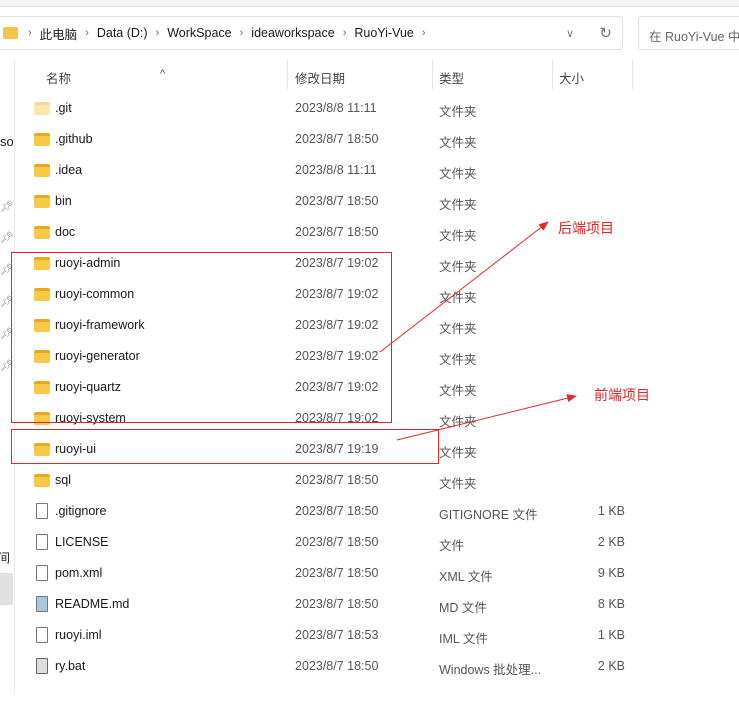 The image size is (739, 707). I want to click on frontend-arrow, so click(486, 417).